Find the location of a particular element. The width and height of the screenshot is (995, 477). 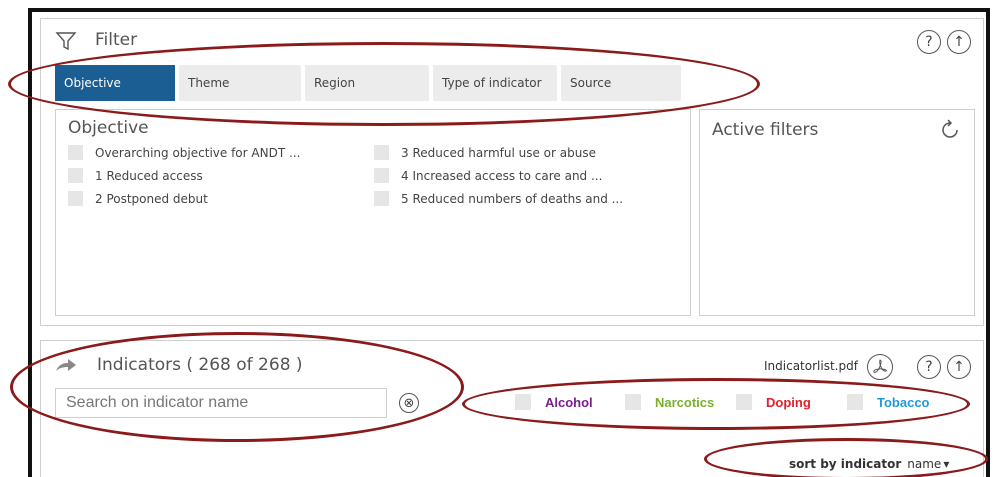

substance-label: Alcohol is located at coordinates (569, 402).